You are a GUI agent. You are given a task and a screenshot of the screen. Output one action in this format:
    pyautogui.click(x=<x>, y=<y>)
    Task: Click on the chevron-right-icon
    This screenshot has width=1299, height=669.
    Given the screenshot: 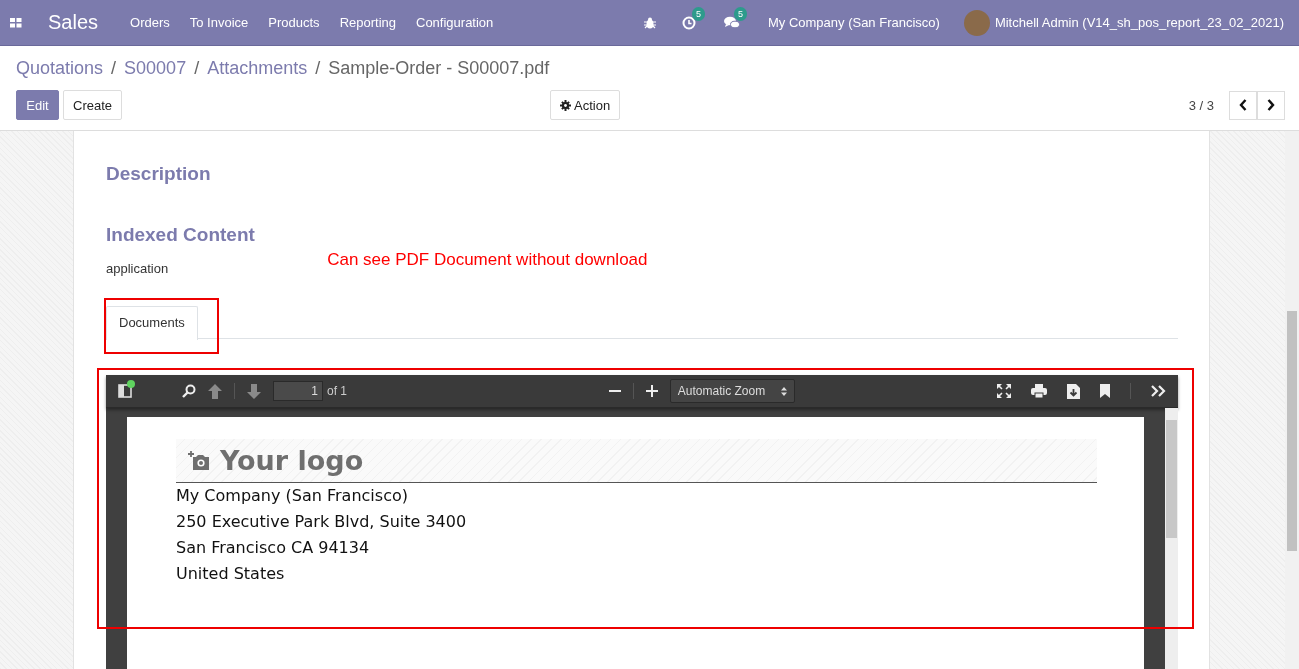 What is the action you would take?
    pyautogui.click(x=1271, y=105)
    